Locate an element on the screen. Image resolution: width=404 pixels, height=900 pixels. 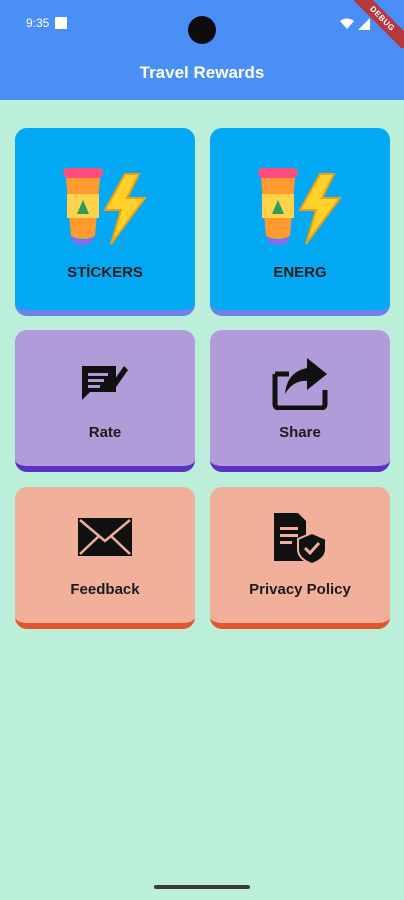
rate-review-icon is located at coordinates (105, 383).